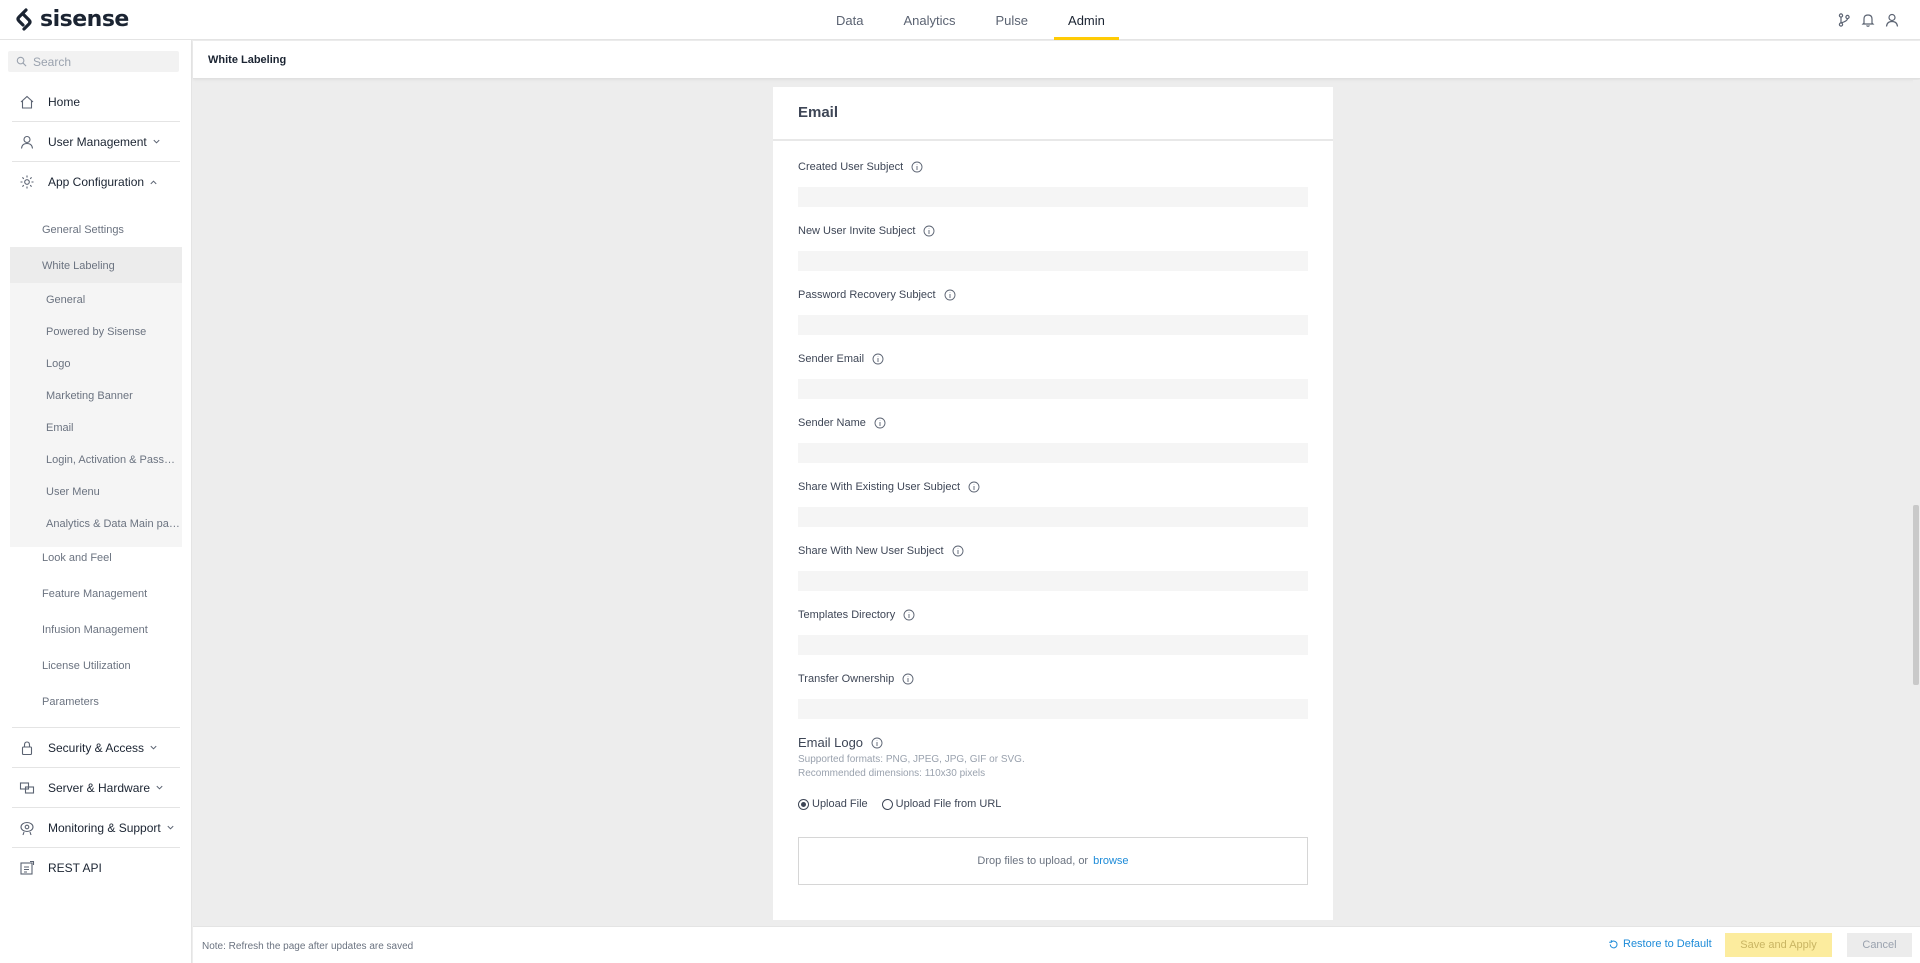 The height and width of the screenshot is (963, 1920). What do you see at coordinates (879, 487) in the screenshot?
I see `field-label: Share With Existing User Subject` at bounding box center [879, 487].